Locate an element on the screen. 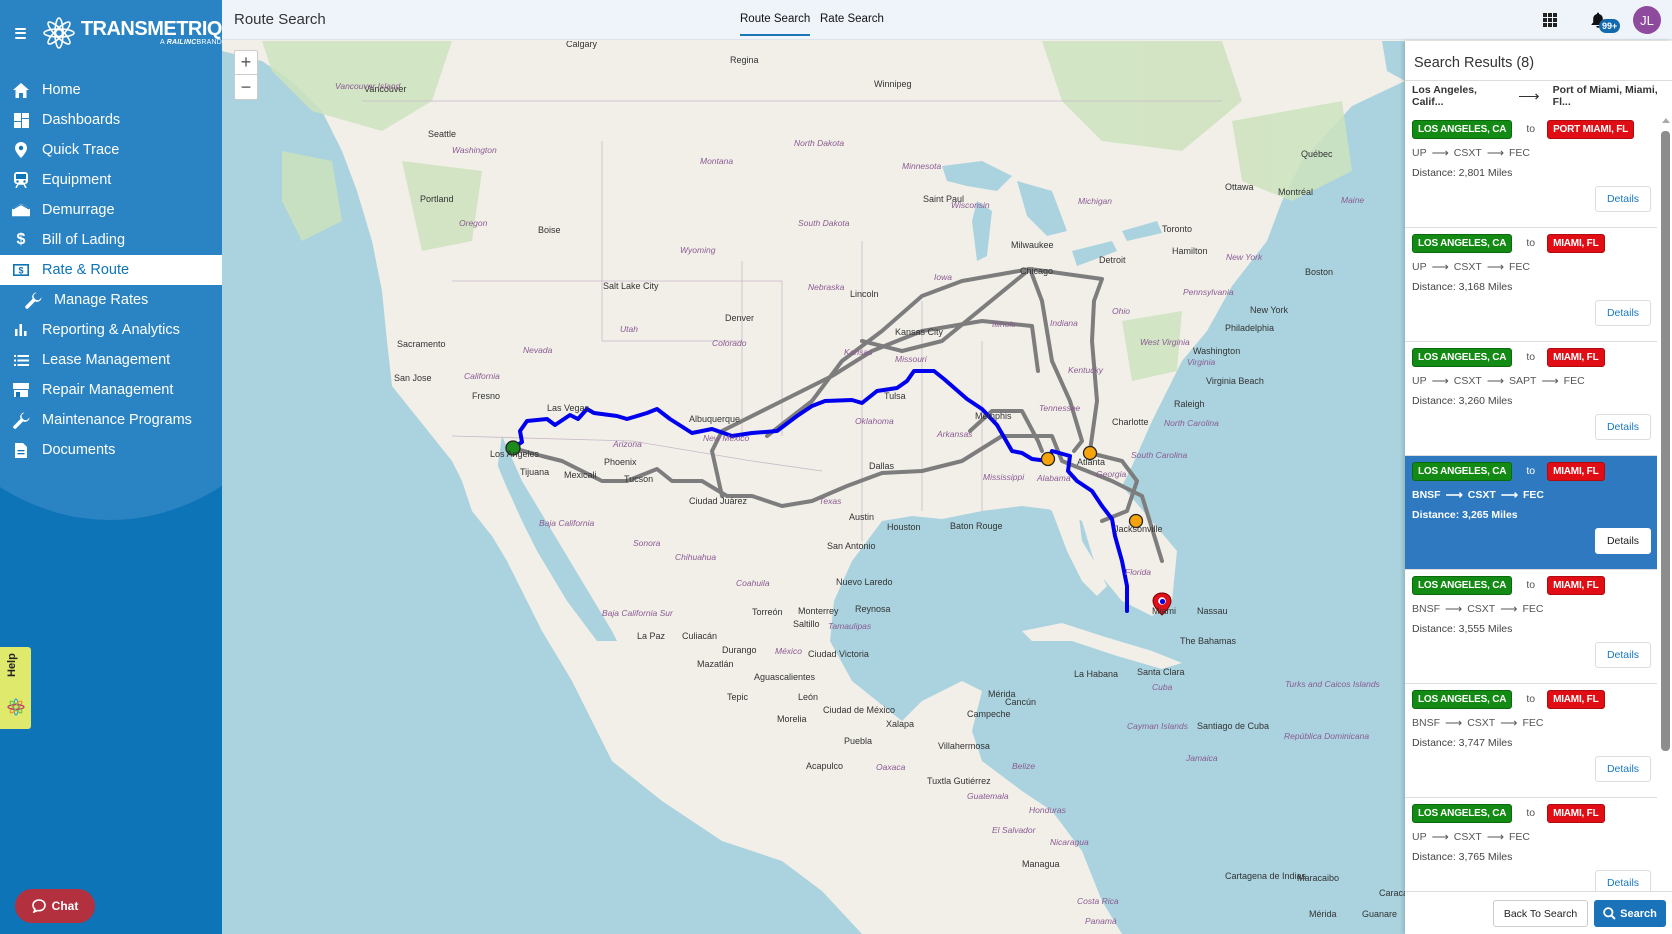 The width and height of the screenshot is (1672, 934). panel-footer: Back To Search Search is located at coordinates (1538, 912).